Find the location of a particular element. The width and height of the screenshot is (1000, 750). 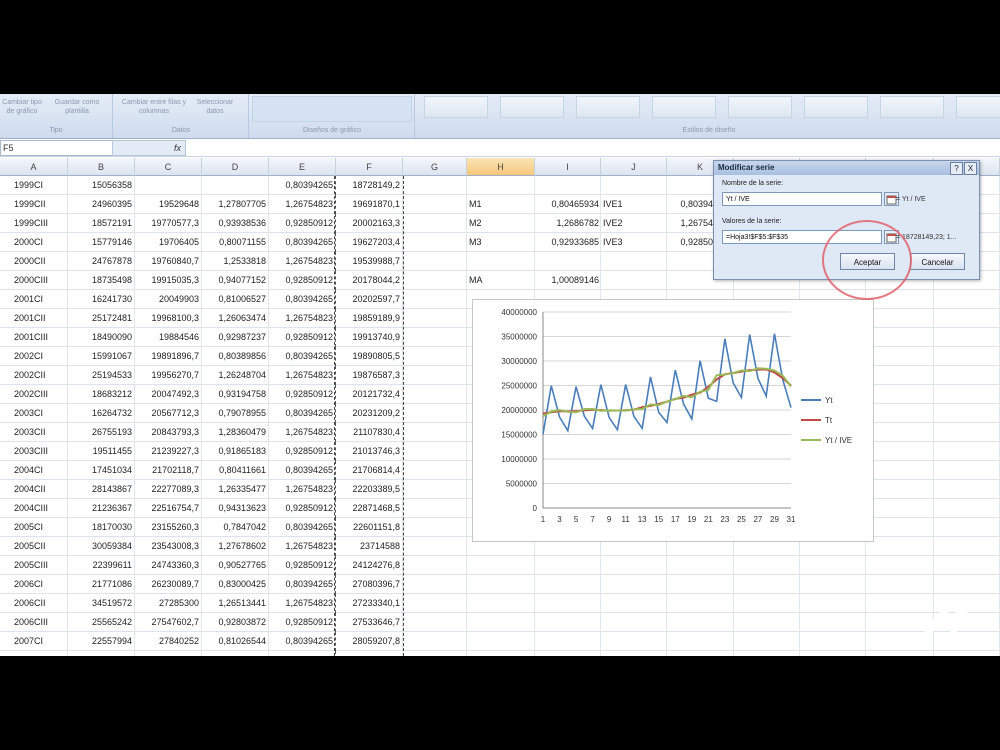

save-template-button: Guardar como plantilla is located at coordinates (77, 107).